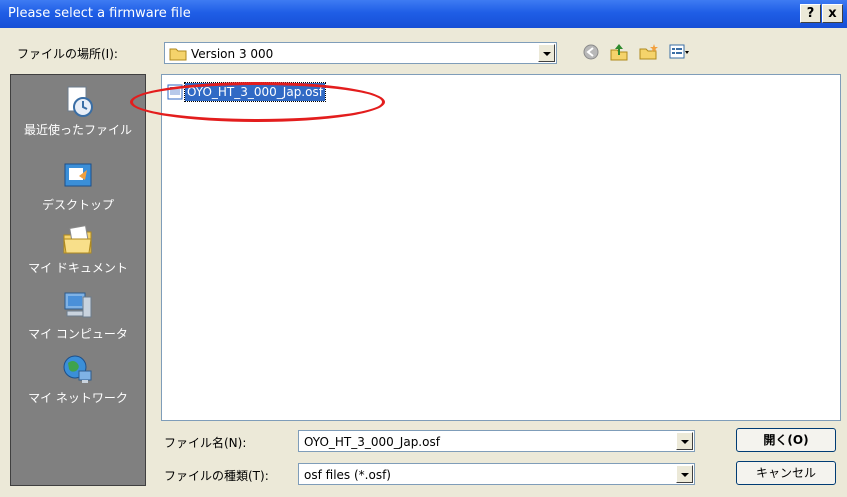 This screenshot has width=847, height=497. I want to click on look-in-value: Version 3 000, so click(232, 54).